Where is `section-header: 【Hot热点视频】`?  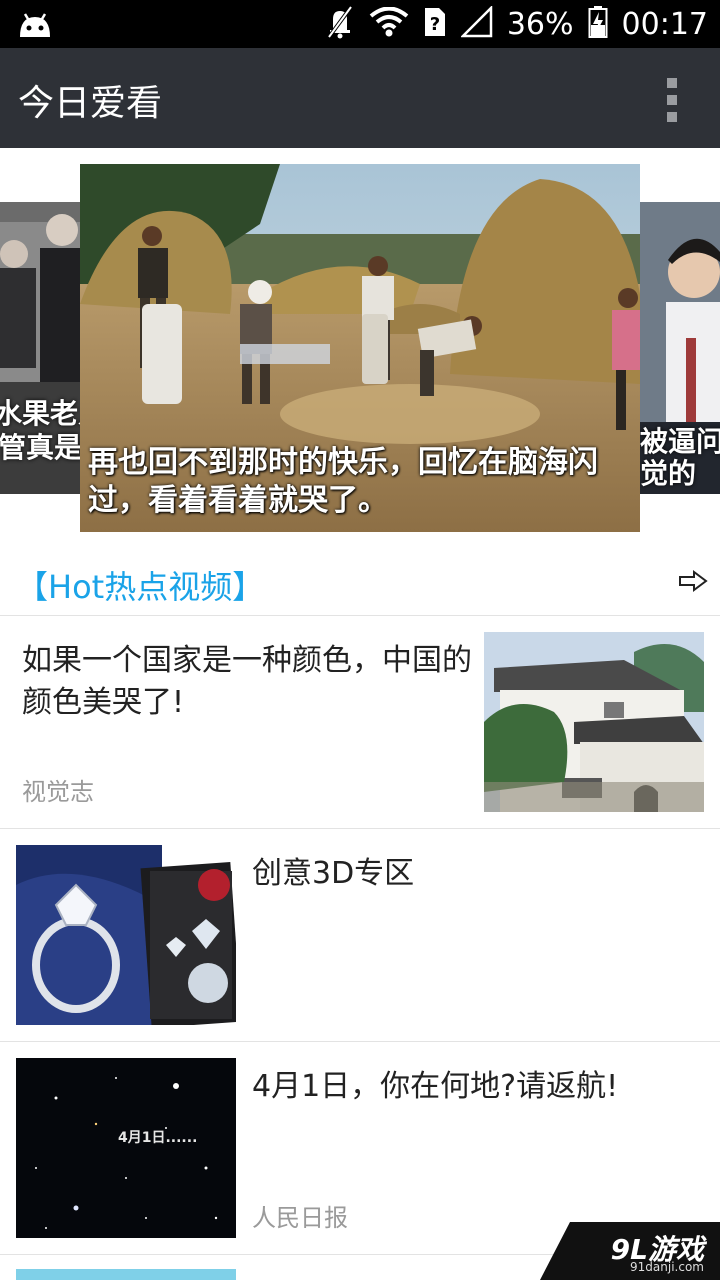 section-header: 【Hot热点视频】 is located at coordinates (360, 582).